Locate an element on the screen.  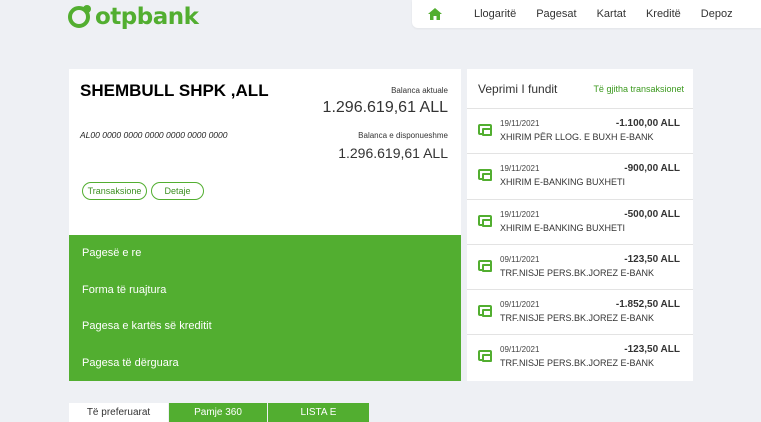
menu-credit-card-payment: Pagesa e kartës së kreditit is located at coordinates (265, 326).